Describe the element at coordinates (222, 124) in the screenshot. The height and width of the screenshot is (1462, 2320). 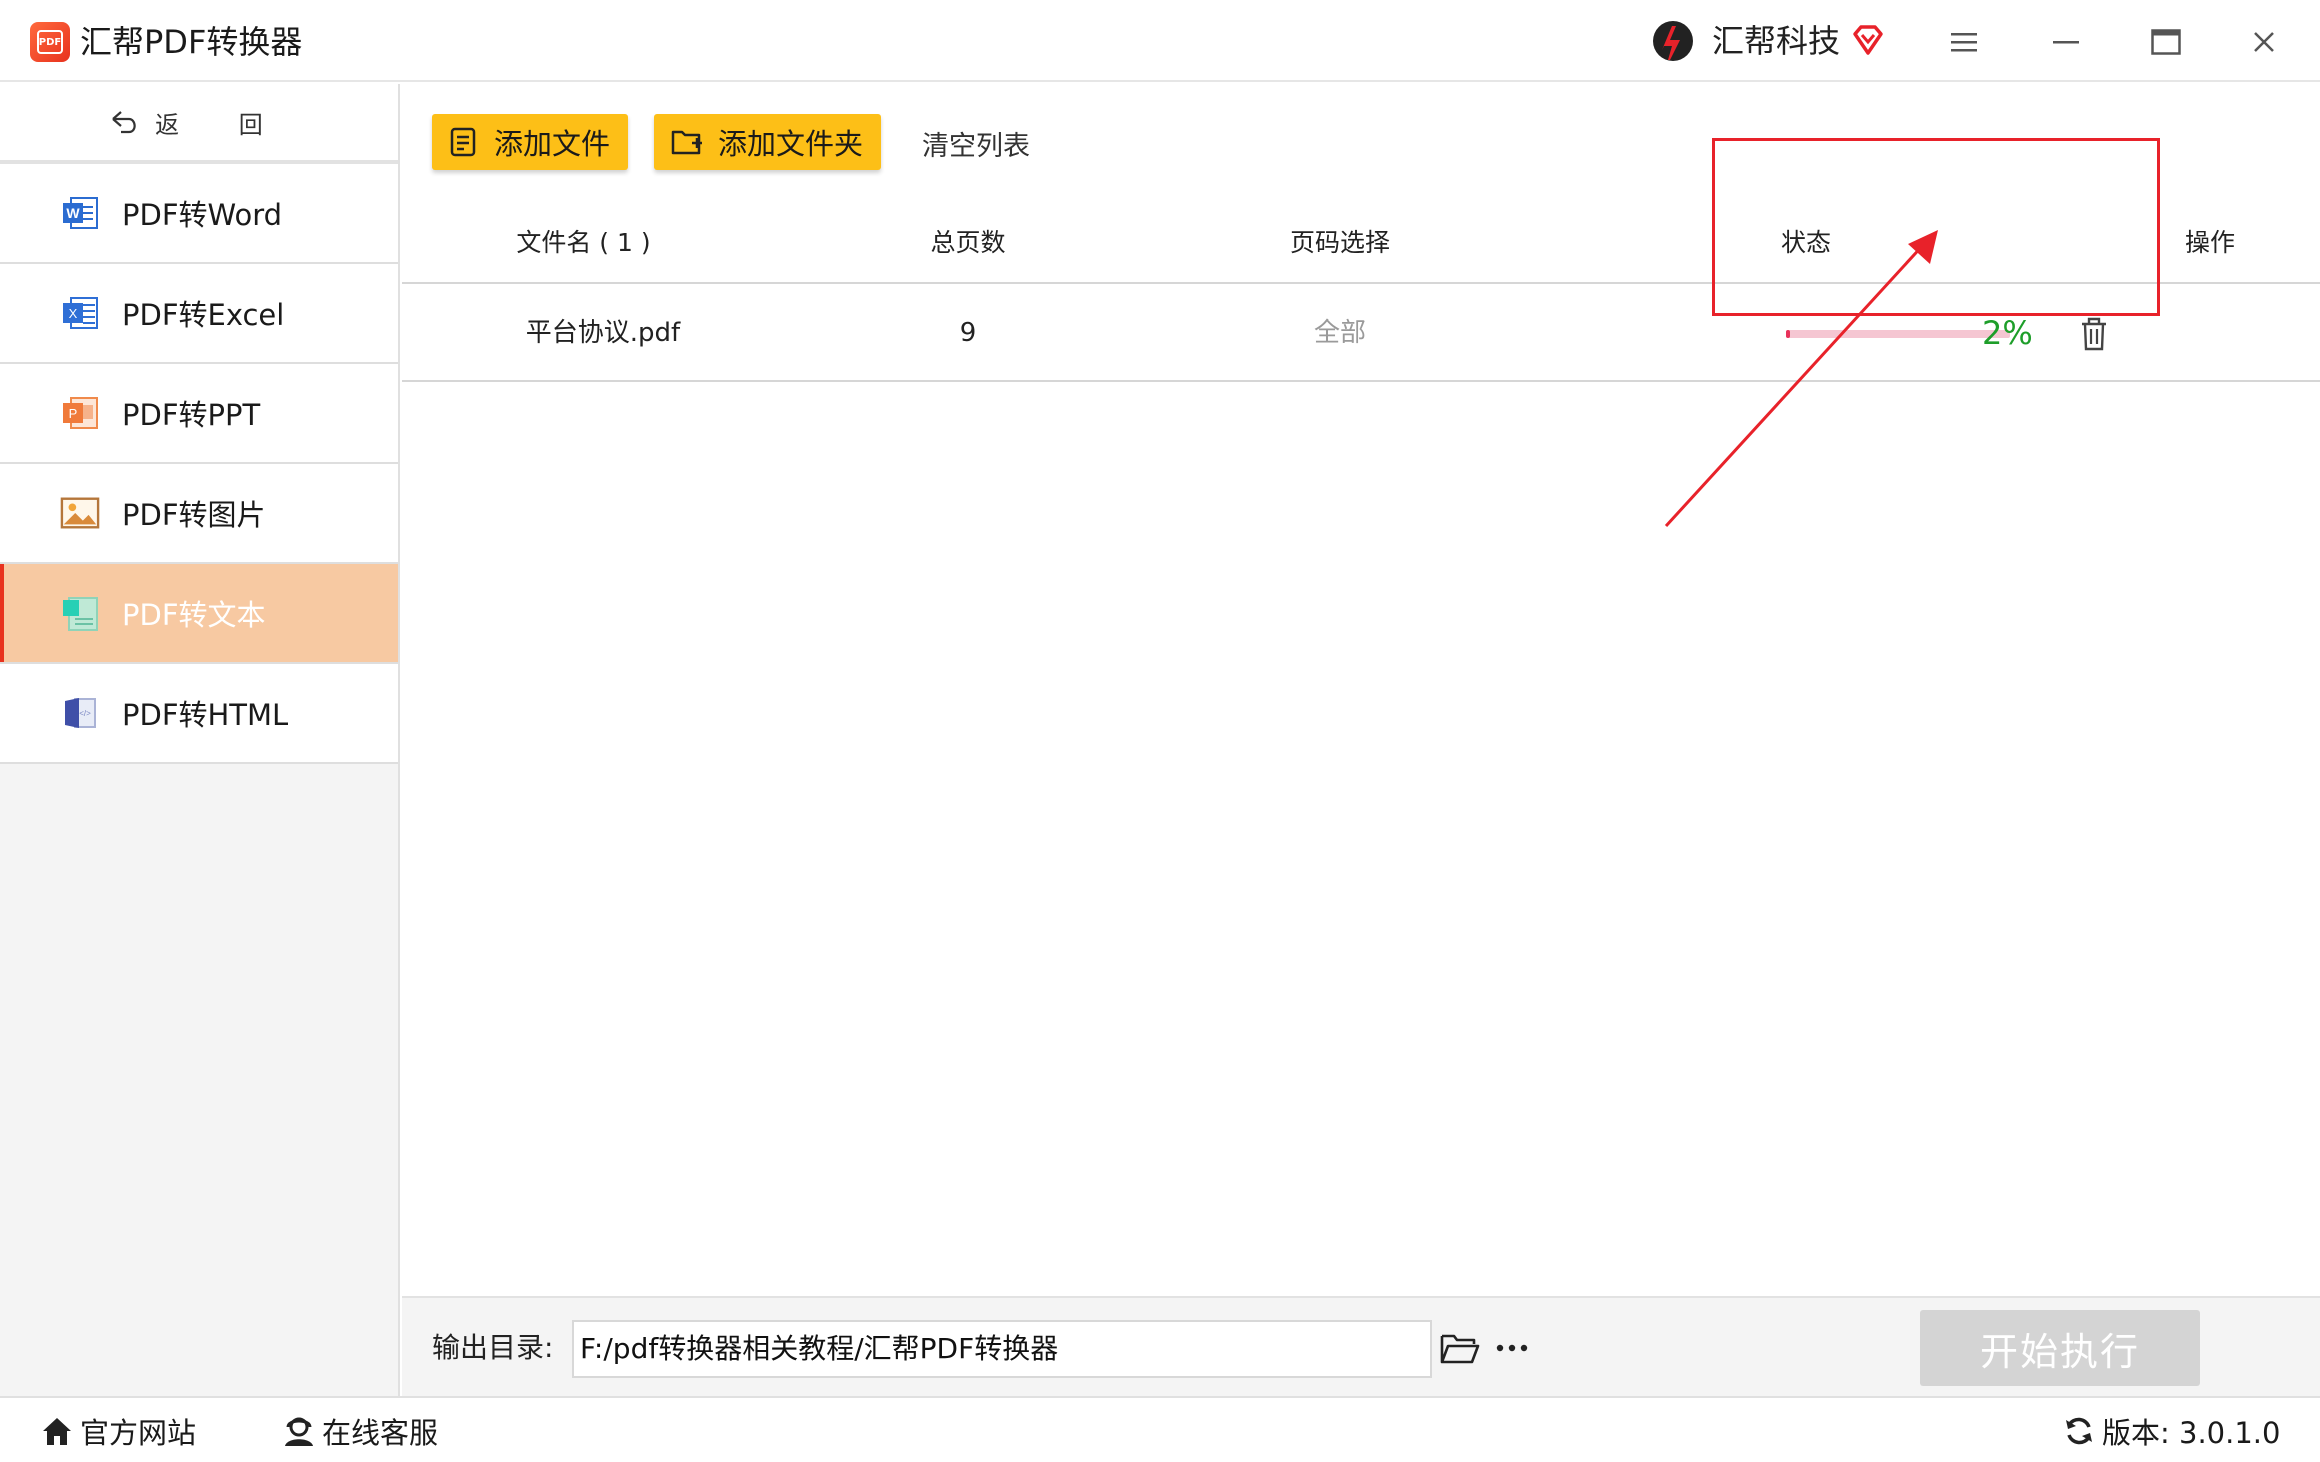
I see `back-label: 返 回` at that location.